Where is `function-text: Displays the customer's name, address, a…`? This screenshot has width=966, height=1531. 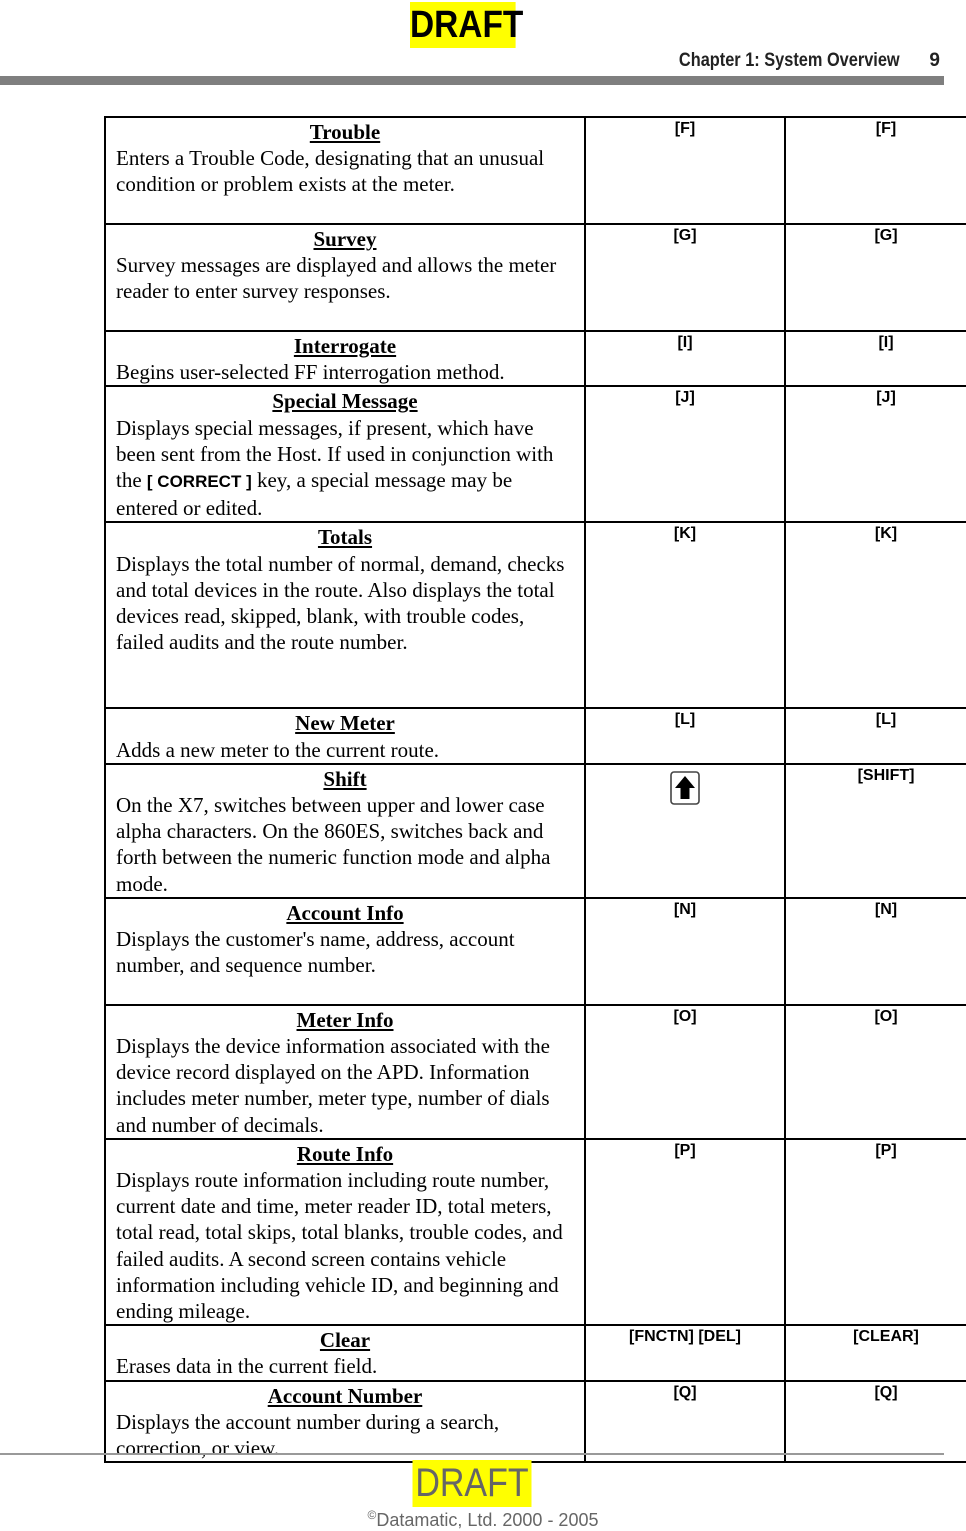 function-text: Displays the customer's name, address, a… is located at coordinates (315, 952).